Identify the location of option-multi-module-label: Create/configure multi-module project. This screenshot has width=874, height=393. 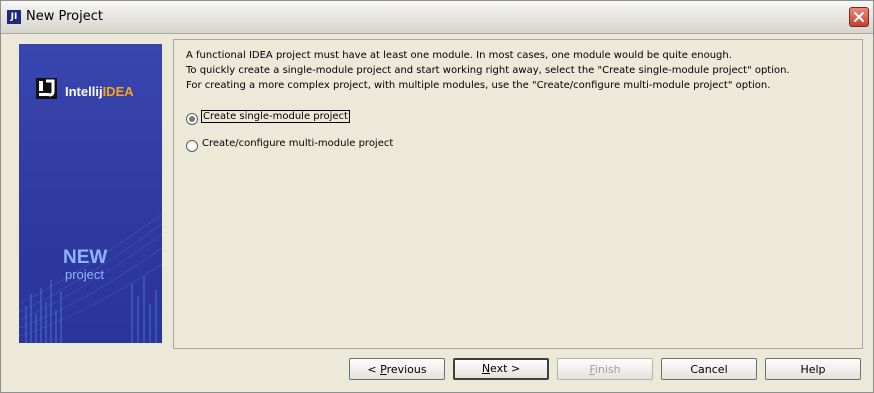
(297, 143).